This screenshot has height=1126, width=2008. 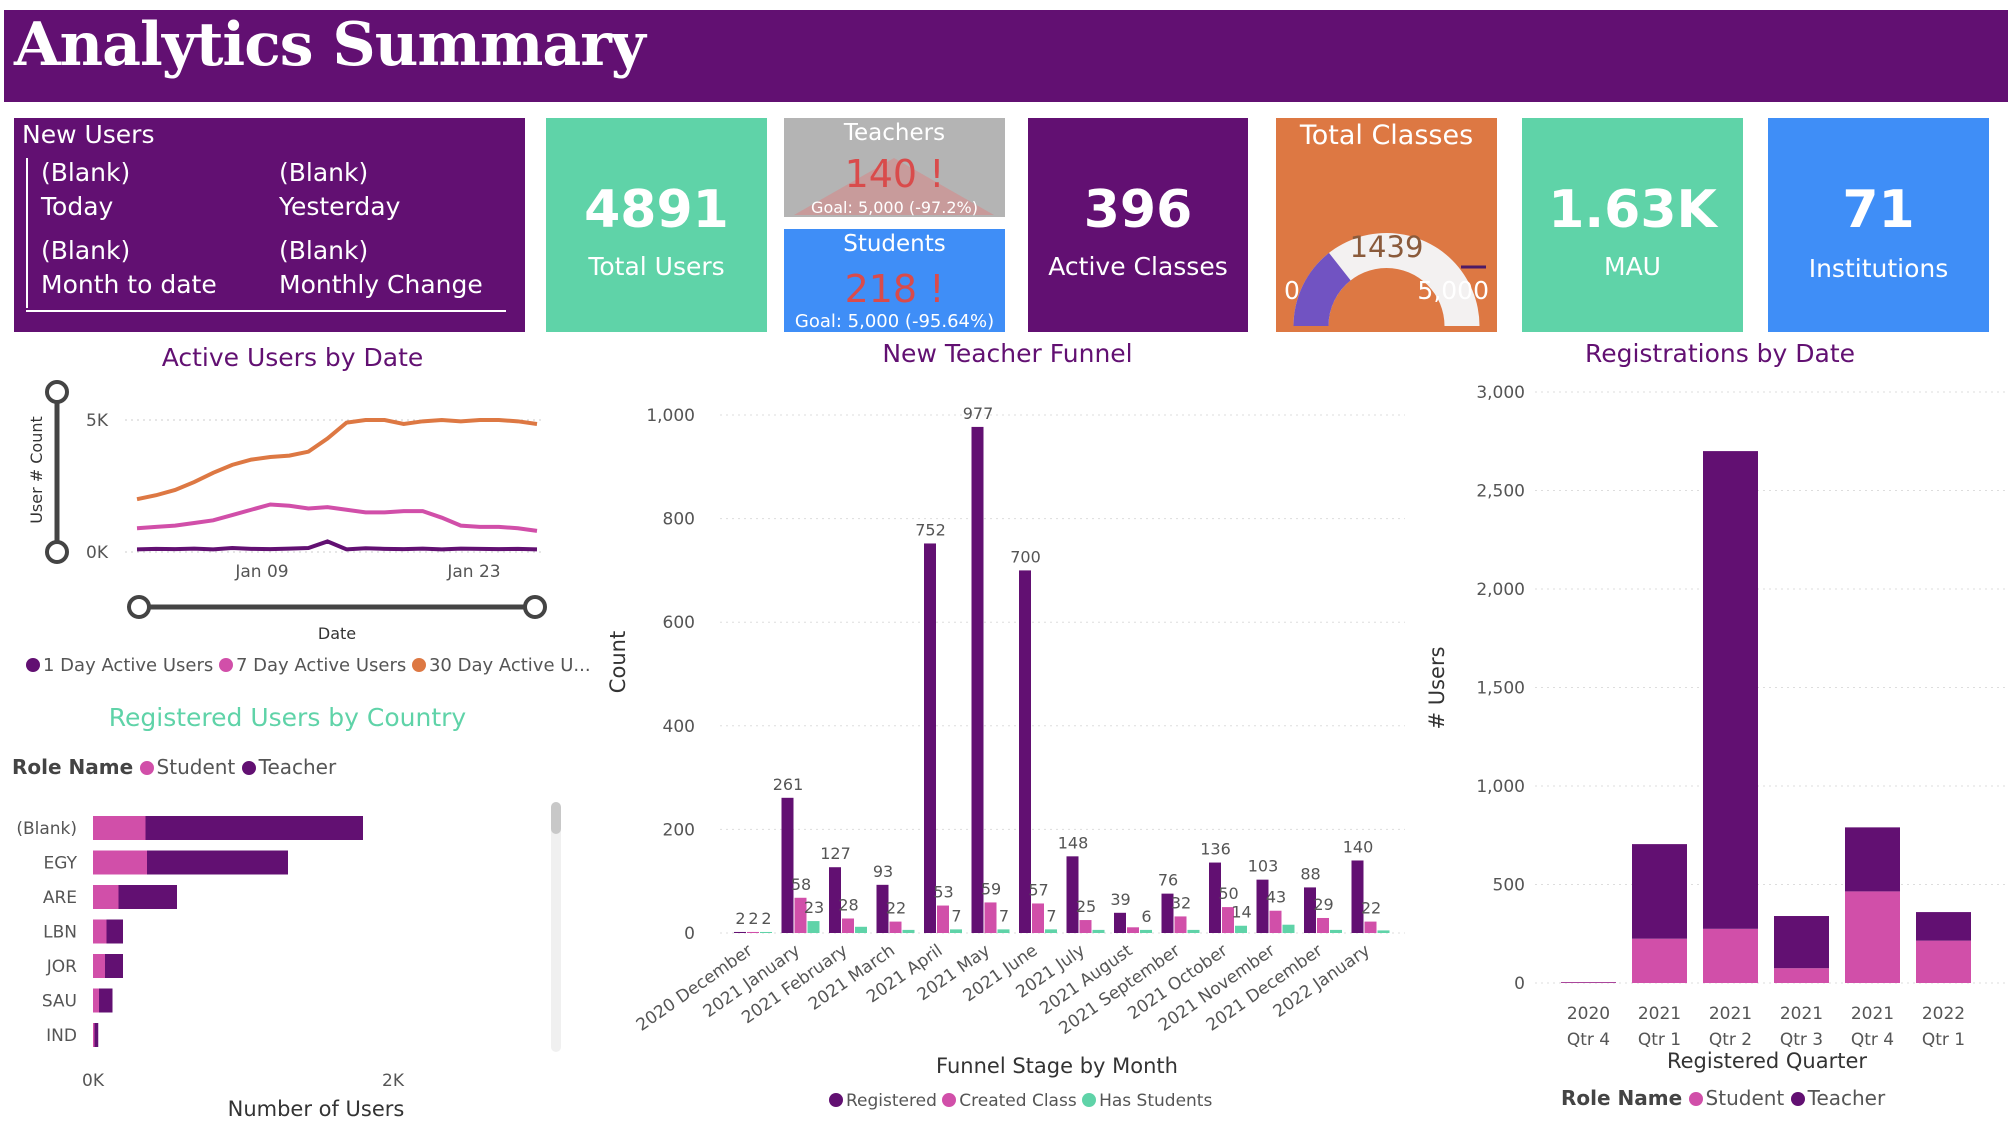 I want to click on students-card: Students 218 ! Goal: 5,000 (-95.64%), so click(x=894, y=280).